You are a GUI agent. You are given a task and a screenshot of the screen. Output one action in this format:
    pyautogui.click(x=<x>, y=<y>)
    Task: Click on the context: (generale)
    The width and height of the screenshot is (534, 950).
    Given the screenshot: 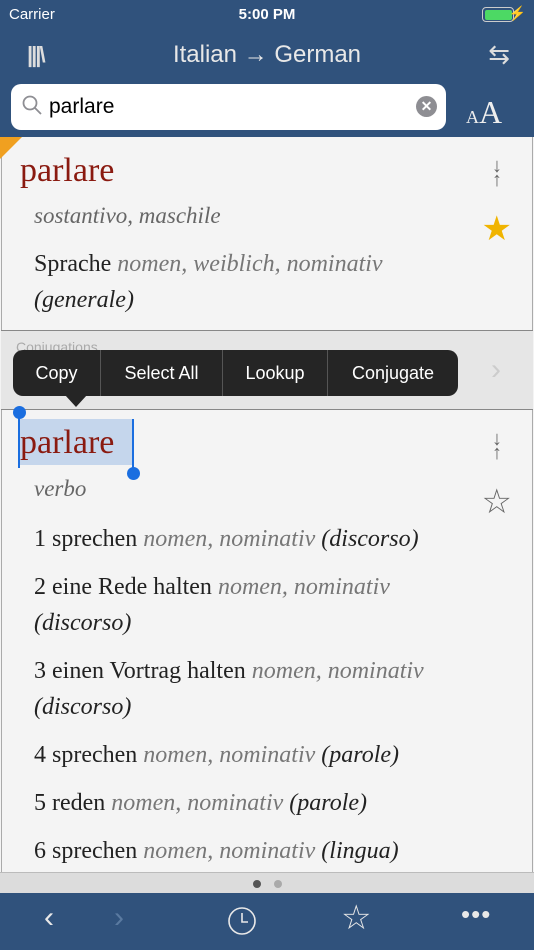 What is the action you would take?
    pyautogui.click(x=84, y=300)
    